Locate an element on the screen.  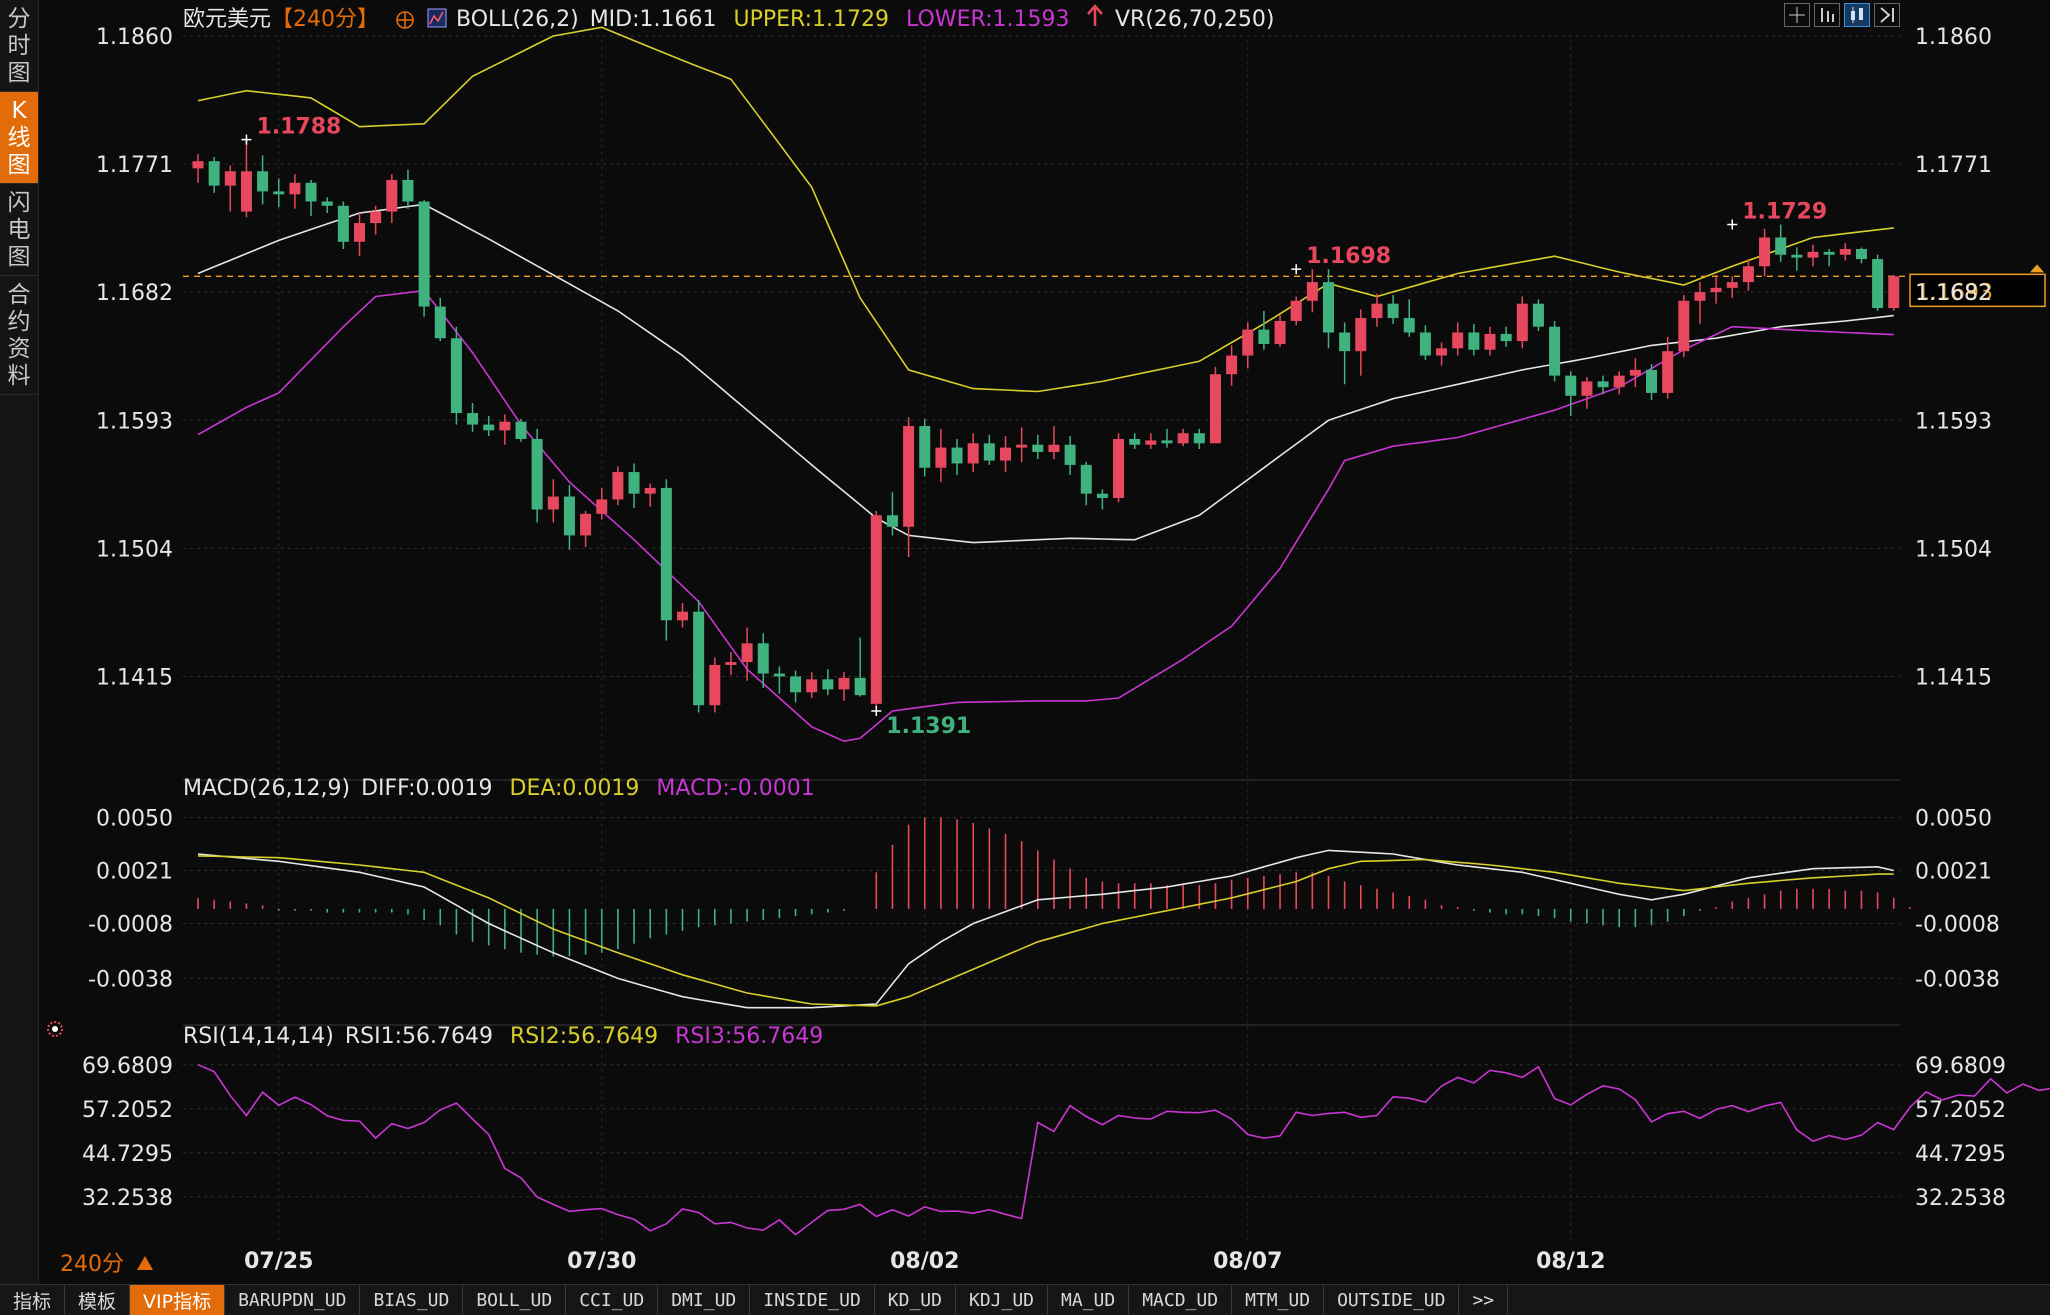
y-tick-label-left: 1.1860 is located at coordinates (134, 37).